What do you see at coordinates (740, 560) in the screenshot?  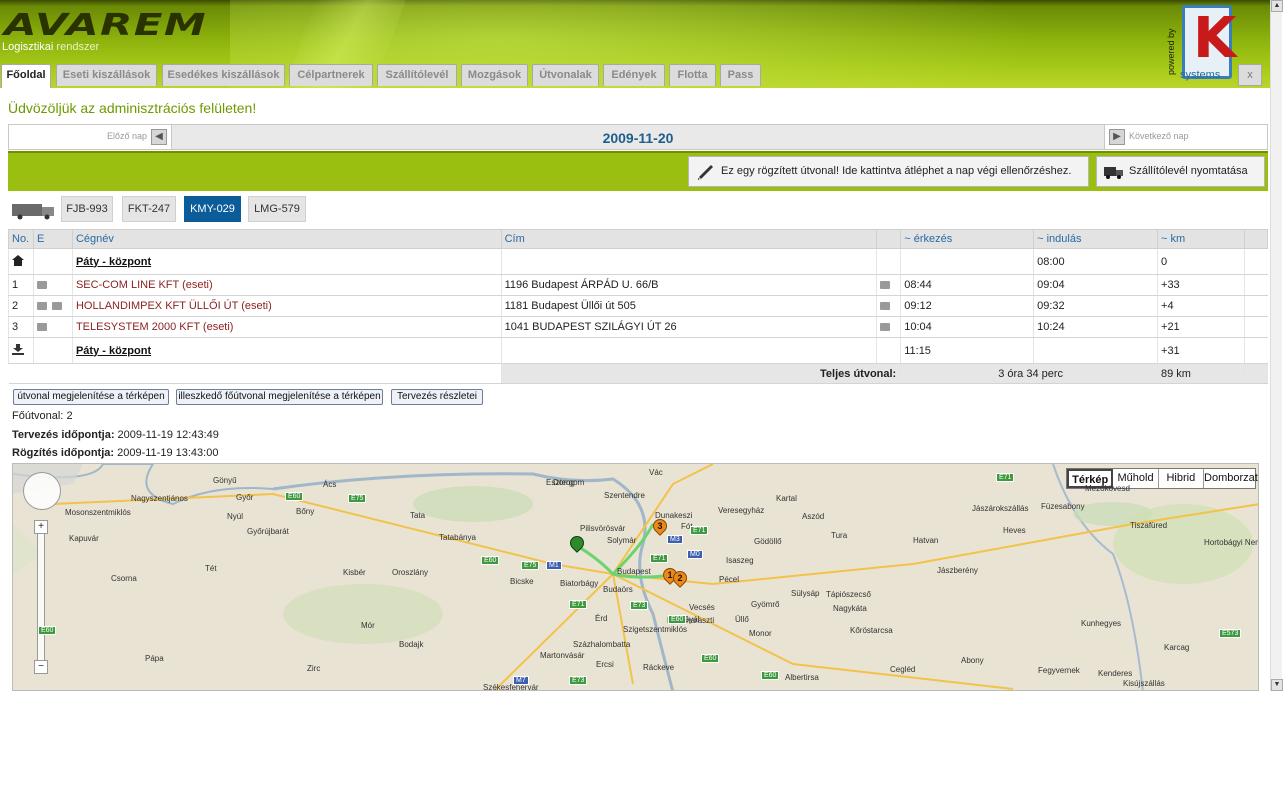 I see `map-place-label: Isaszeg` at bounding box center [740, 560].